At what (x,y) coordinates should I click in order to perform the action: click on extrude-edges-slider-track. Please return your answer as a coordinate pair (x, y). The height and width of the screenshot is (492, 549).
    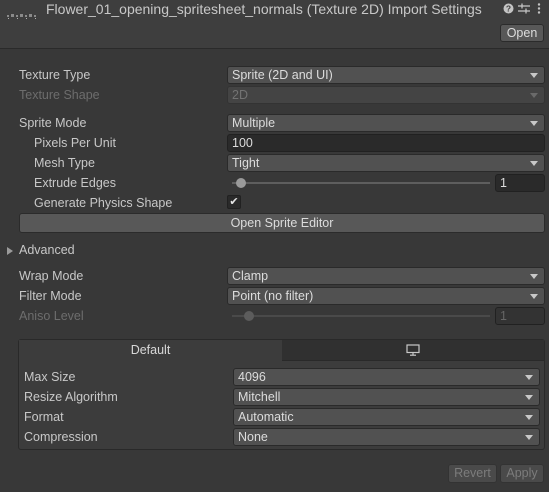
    Looking at the image, I should click on (361, 183).